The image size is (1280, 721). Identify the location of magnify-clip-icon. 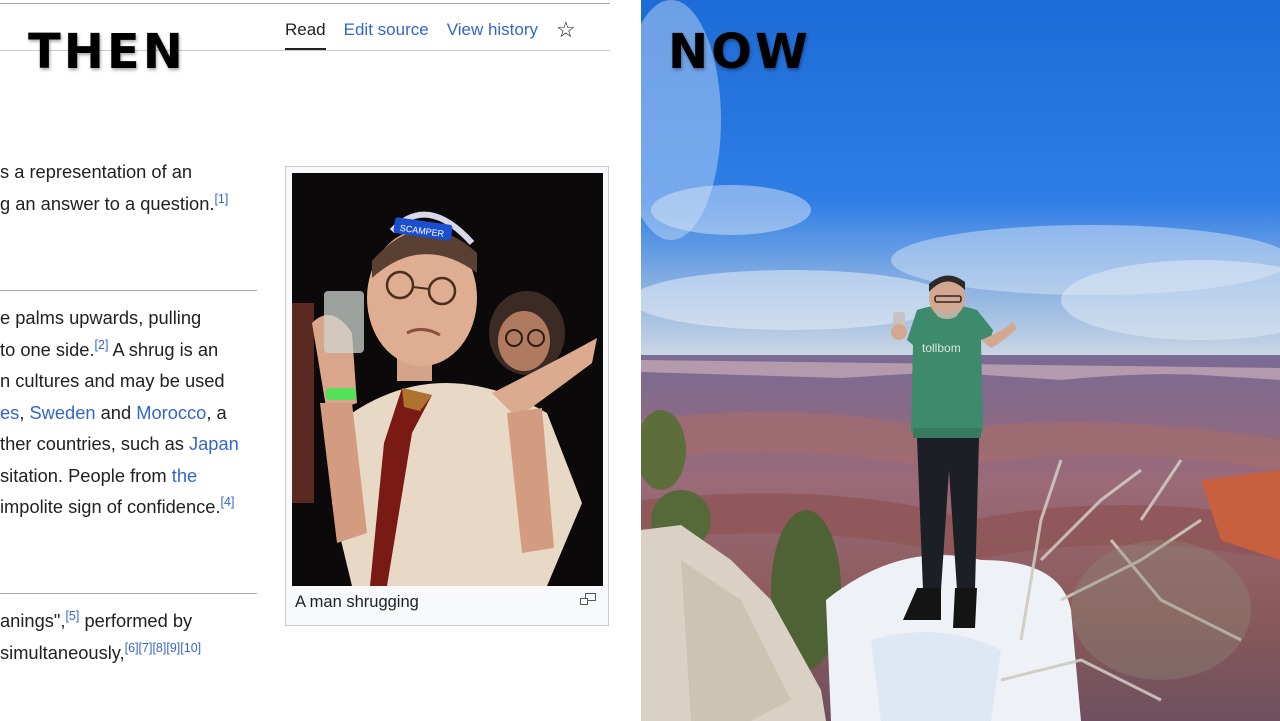
(588, 599).